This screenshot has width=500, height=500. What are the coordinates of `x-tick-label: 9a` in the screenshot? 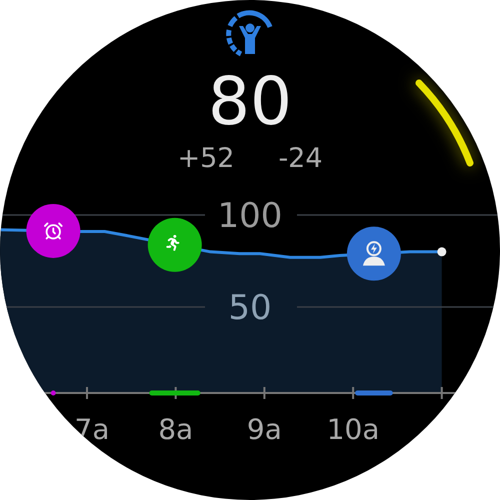 It's located at (264, 429).